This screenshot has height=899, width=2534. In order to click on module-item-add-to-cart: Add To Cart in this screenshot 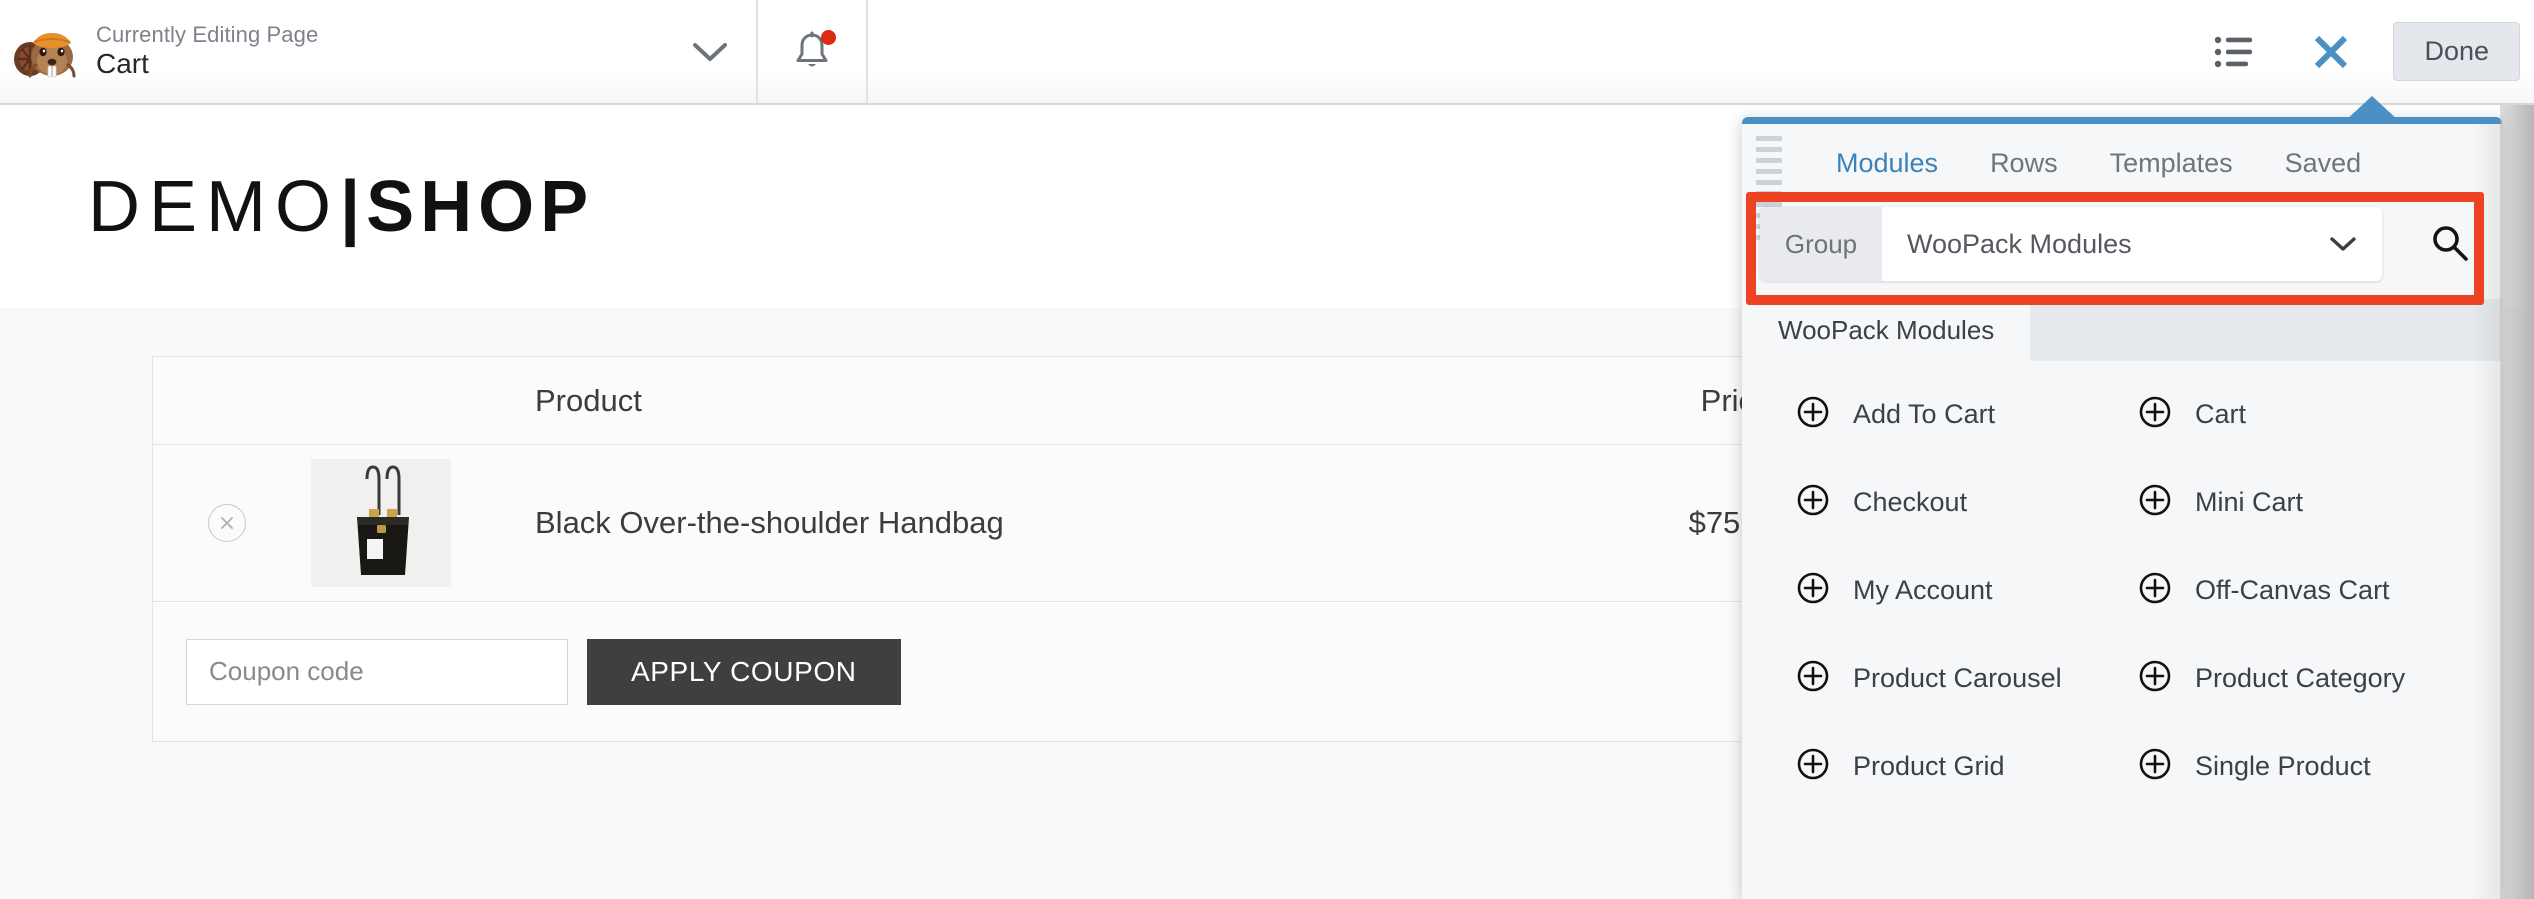, I will do `click(1932, 414)`.